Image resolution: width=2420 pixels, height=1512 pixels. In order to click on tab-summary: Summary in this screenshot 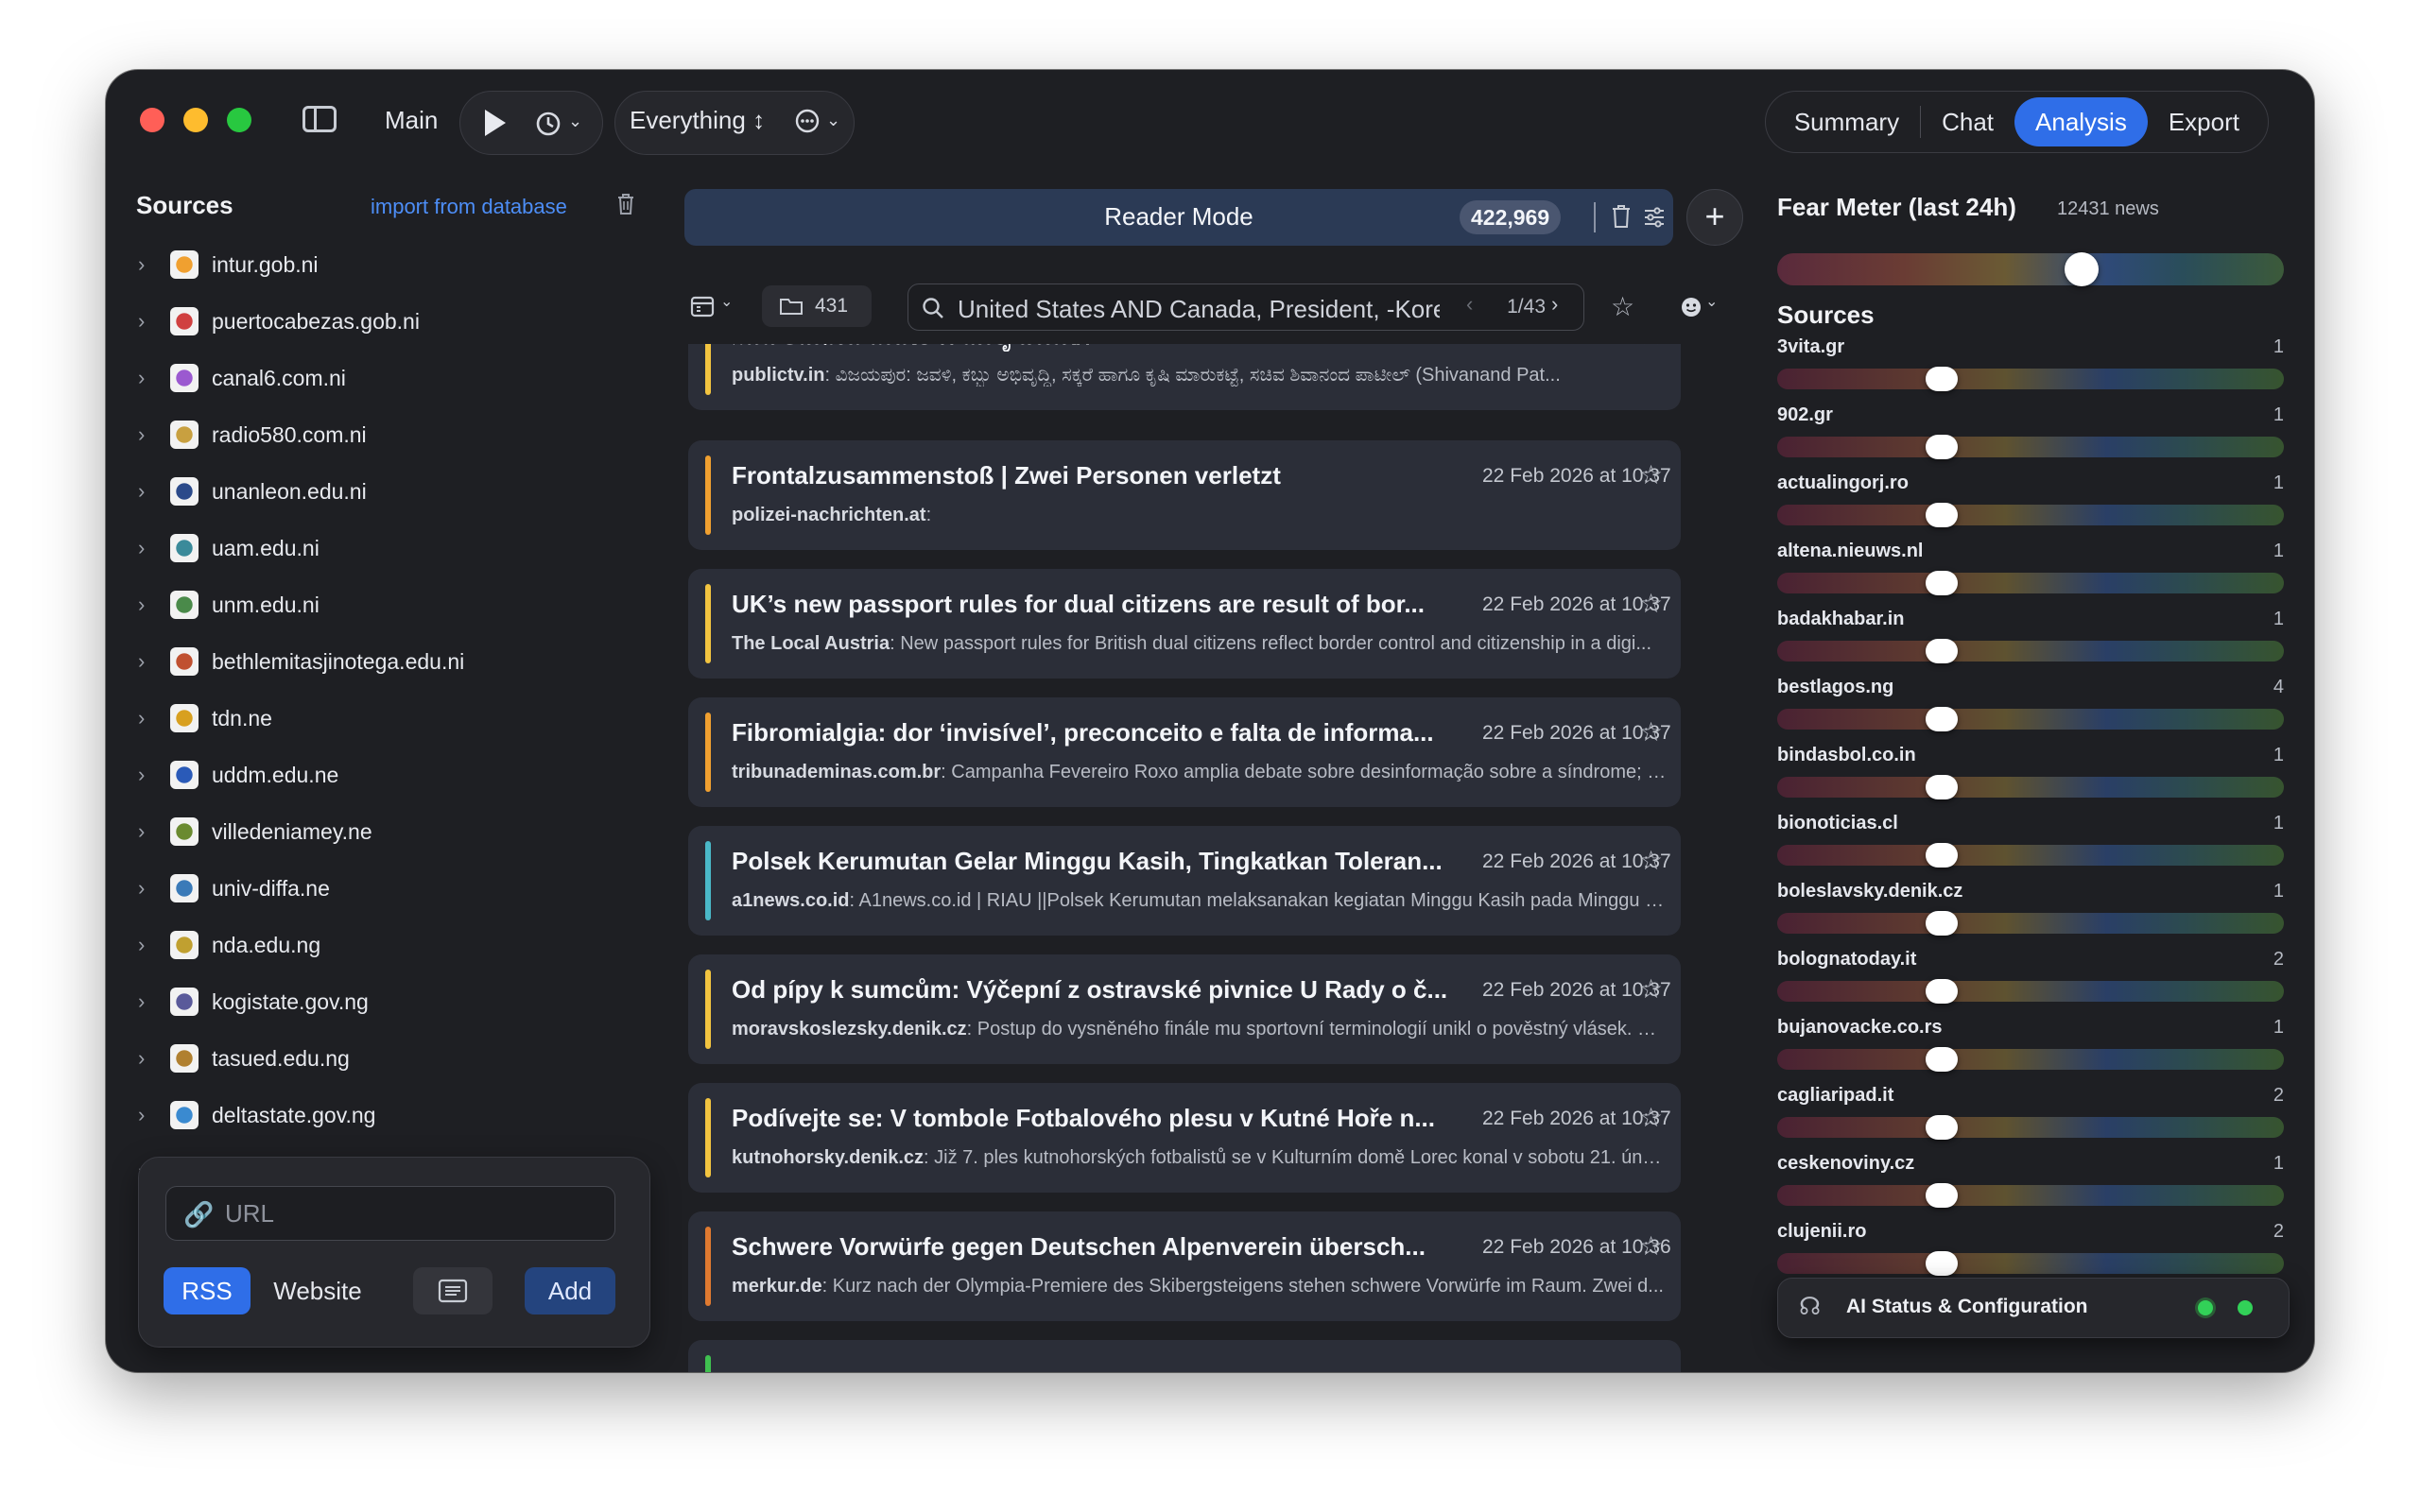, I will do `click(1846, 121)`.